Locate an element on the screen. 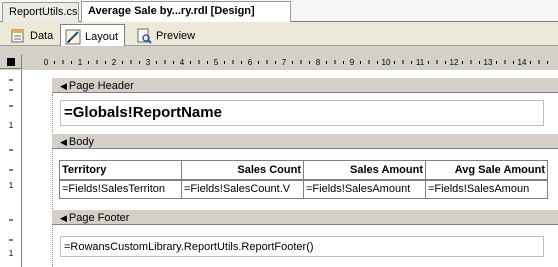 This screenshot has width=558, height=267. tab-preview-label: Preview is located at coordinates (176, 36).